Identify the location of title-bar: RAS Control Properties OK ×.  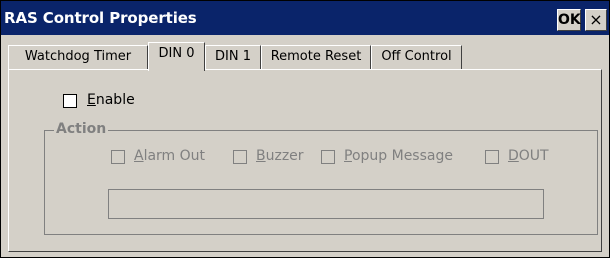
(305, 18).